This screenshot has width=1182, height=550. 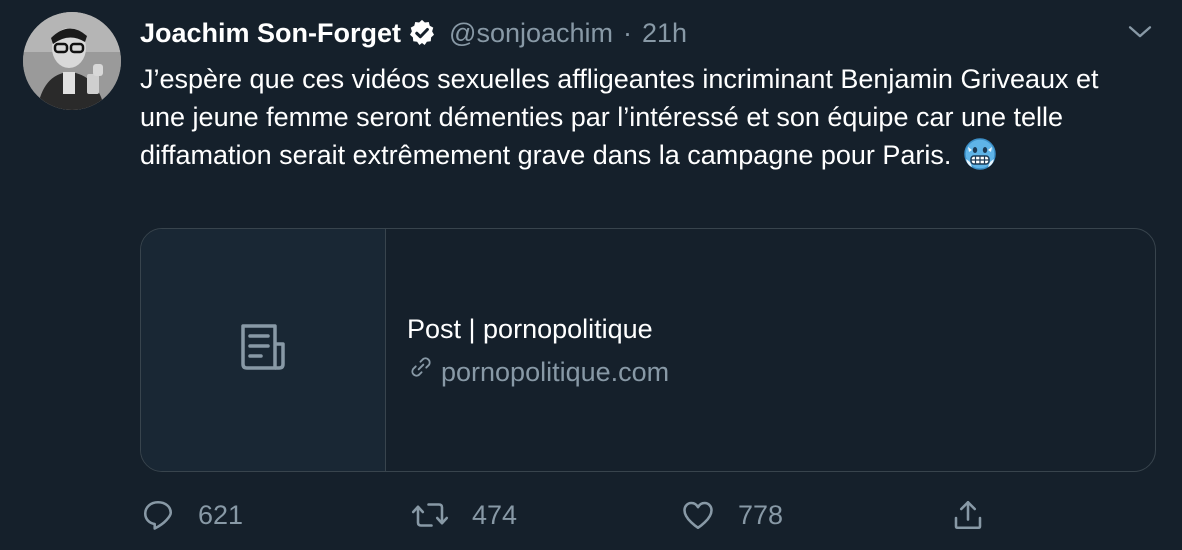 I want to click on cold-face-emoji-icon, so click(x=980, y=154).